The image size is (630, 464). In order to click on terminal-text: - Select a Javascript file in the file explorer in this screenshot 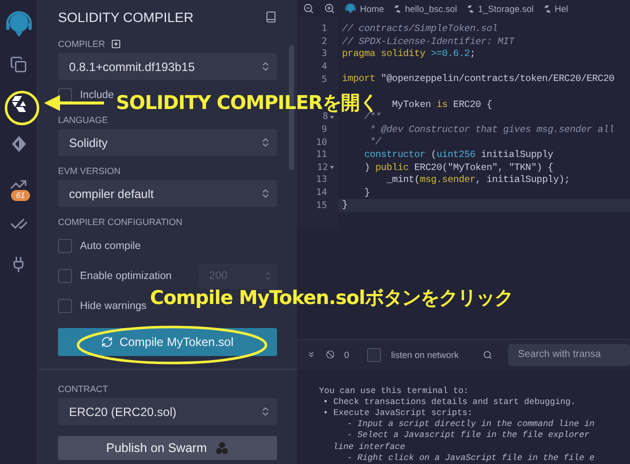, I will do `click(468, 436)`.